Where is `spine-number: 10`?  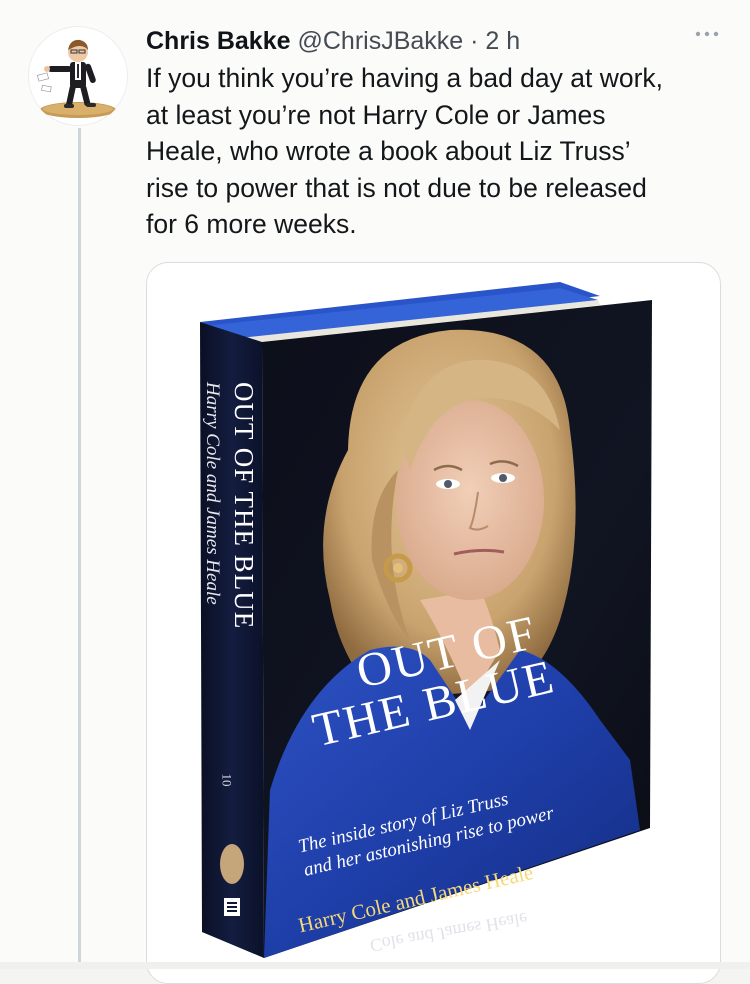
spine-number: 10 is located at coordinates (227, 780).